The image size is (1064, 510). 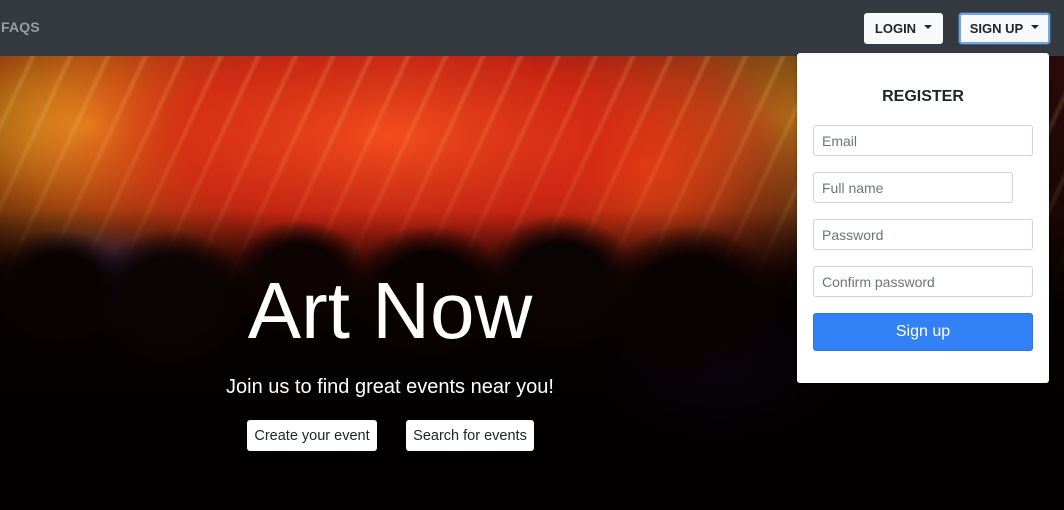 I want to click on login-dropdown-button: LOGIN, so click(x=903, y=28).